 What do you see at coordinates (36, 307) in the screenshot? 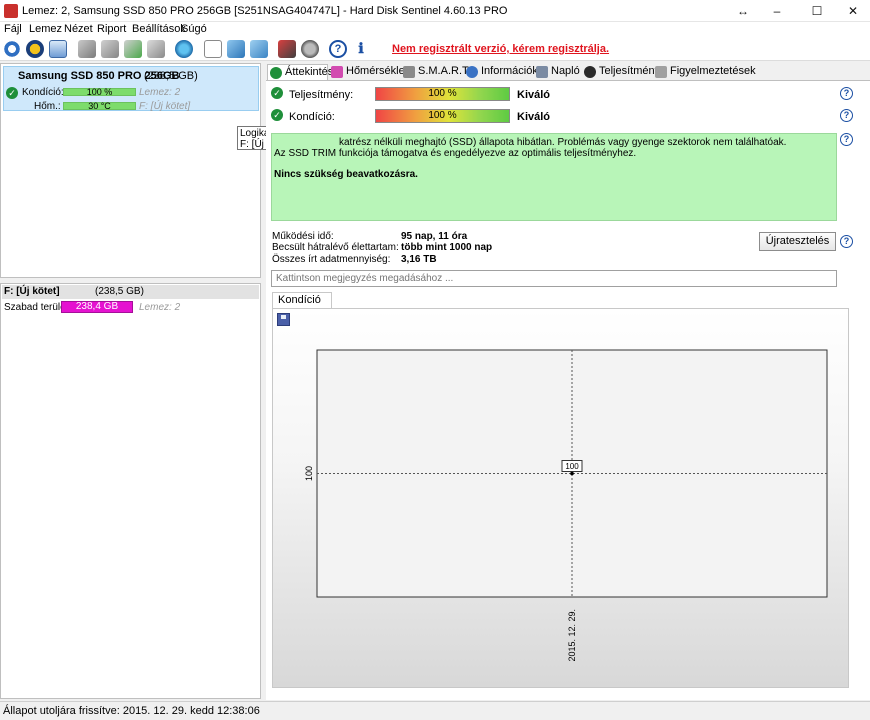
I see `free-space-label: Szabad terület` at bounding box center [36, 307].